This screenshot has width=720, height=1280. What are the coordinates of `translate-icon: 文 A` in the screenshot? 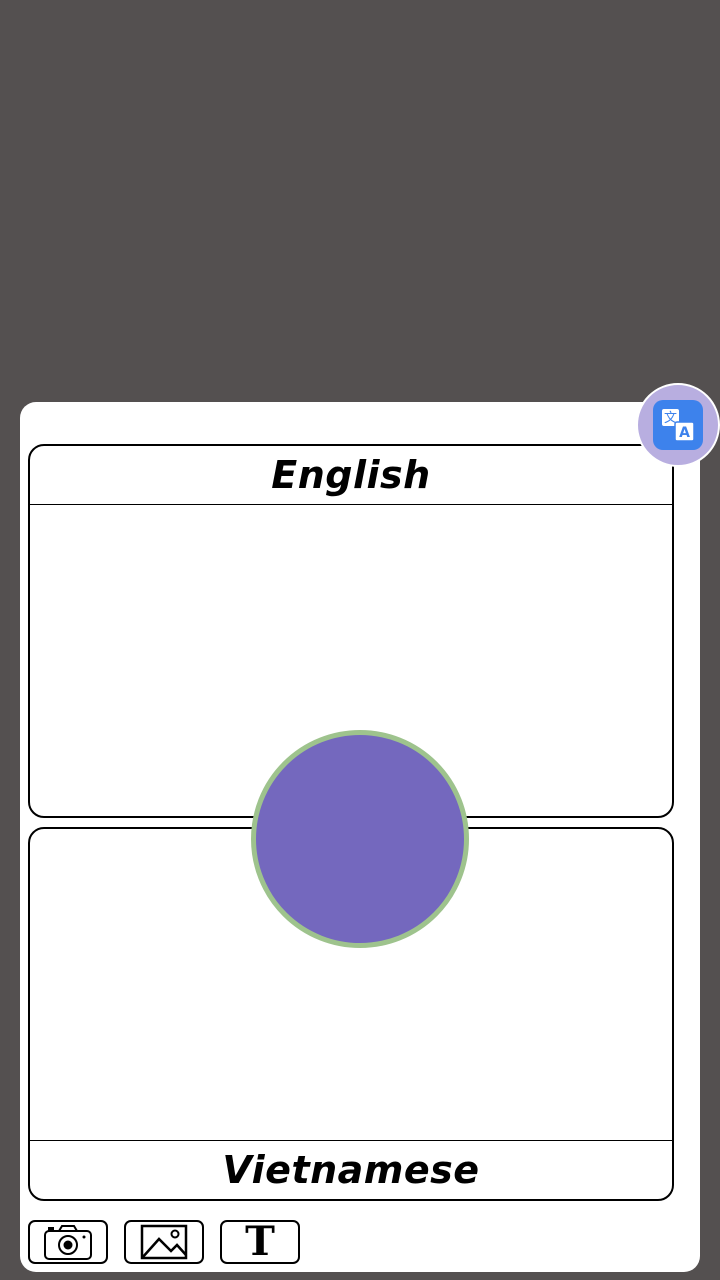 It's located at (678, 425).